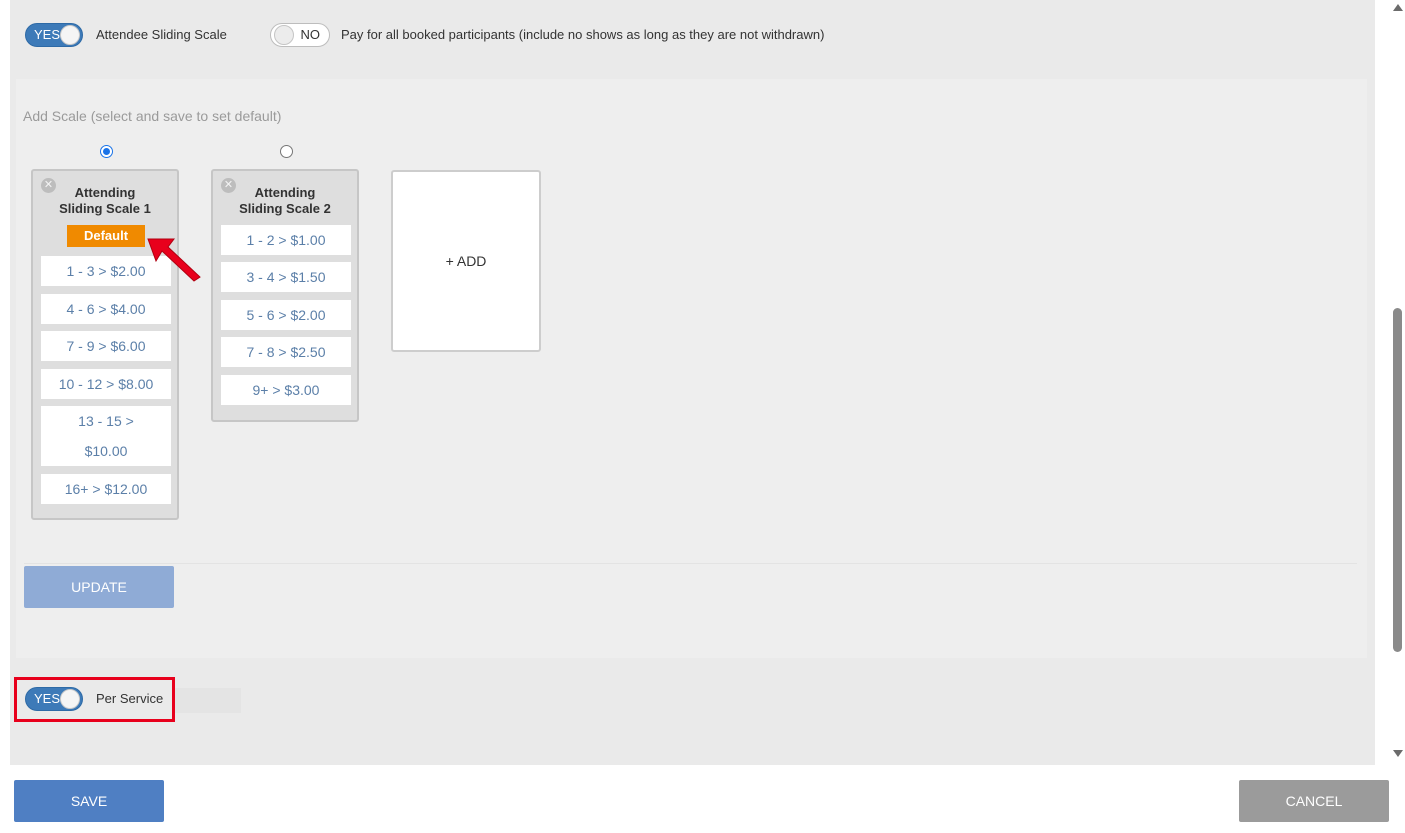  I want to click on scale-row: 5 - 6 > $2.00, so click(286, 315).